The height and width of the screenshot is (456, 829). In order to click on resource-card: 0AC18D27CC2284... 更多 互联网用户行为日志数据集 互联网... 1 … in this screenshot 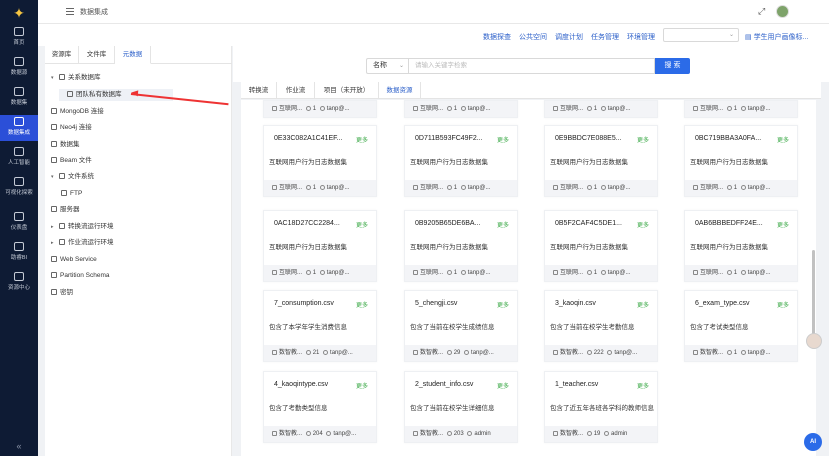, I will do `click(320, 246)`.